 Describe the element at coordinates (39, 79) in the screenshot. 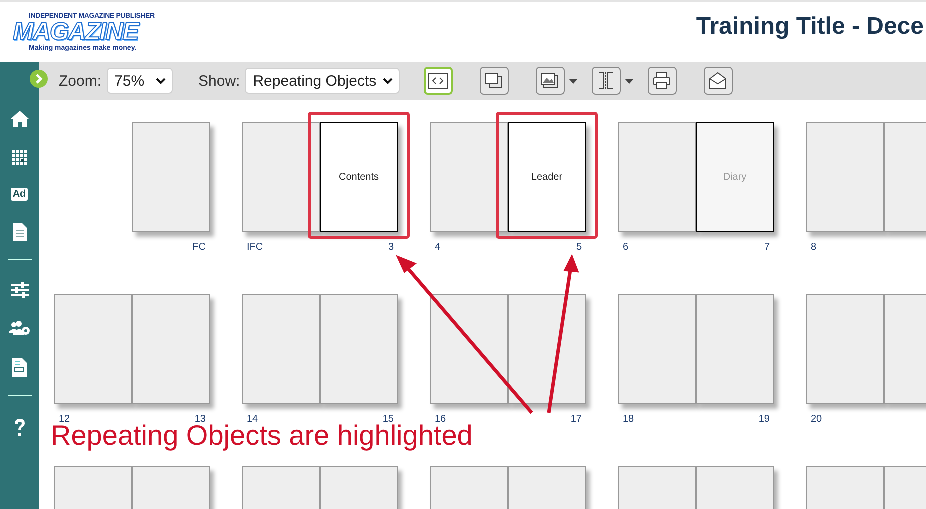

I see `expand-icon` at that location.